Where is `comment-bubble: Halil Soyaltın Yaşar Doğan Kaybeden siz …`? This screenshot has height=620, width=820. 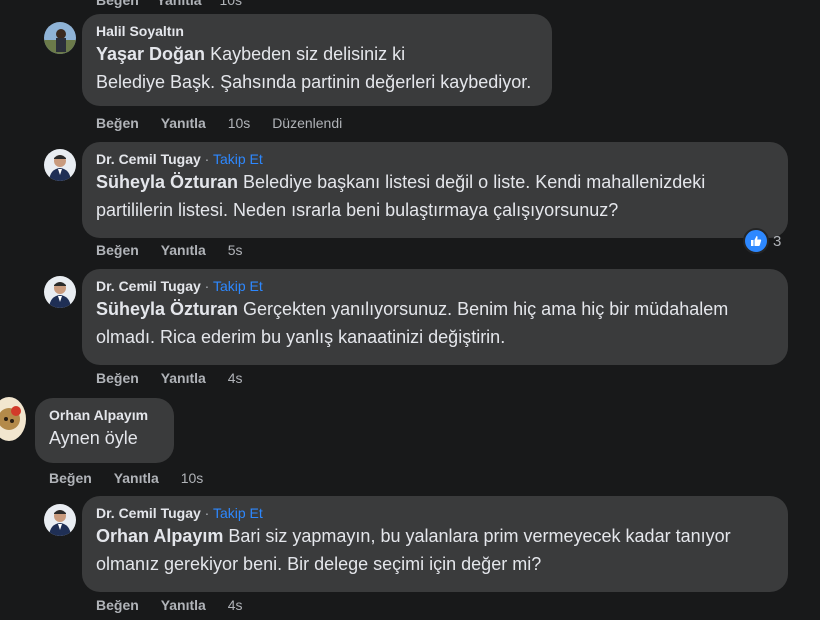
comment-bubble: Halil Soyaltın Yaşar Doğan Kaybeden siz … is located at coordinates (317, 60).